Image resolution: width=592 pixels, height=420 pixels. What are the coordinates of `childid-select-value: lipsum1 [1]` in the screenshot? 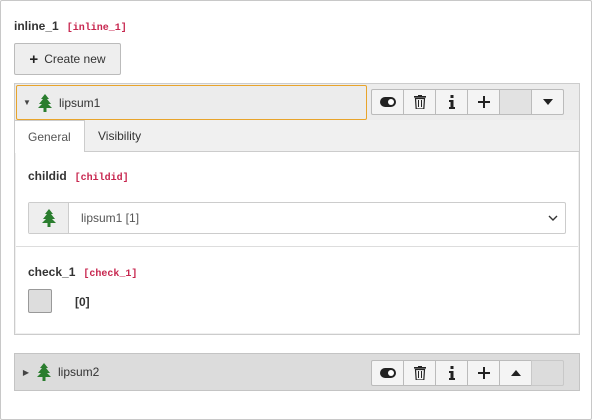 It's located at (110, 218).